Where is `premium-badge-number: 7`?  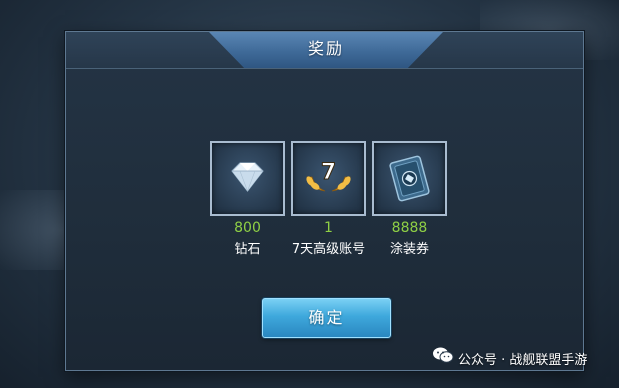
premium-badge-number: 7 is located at coordinates (328, 172).